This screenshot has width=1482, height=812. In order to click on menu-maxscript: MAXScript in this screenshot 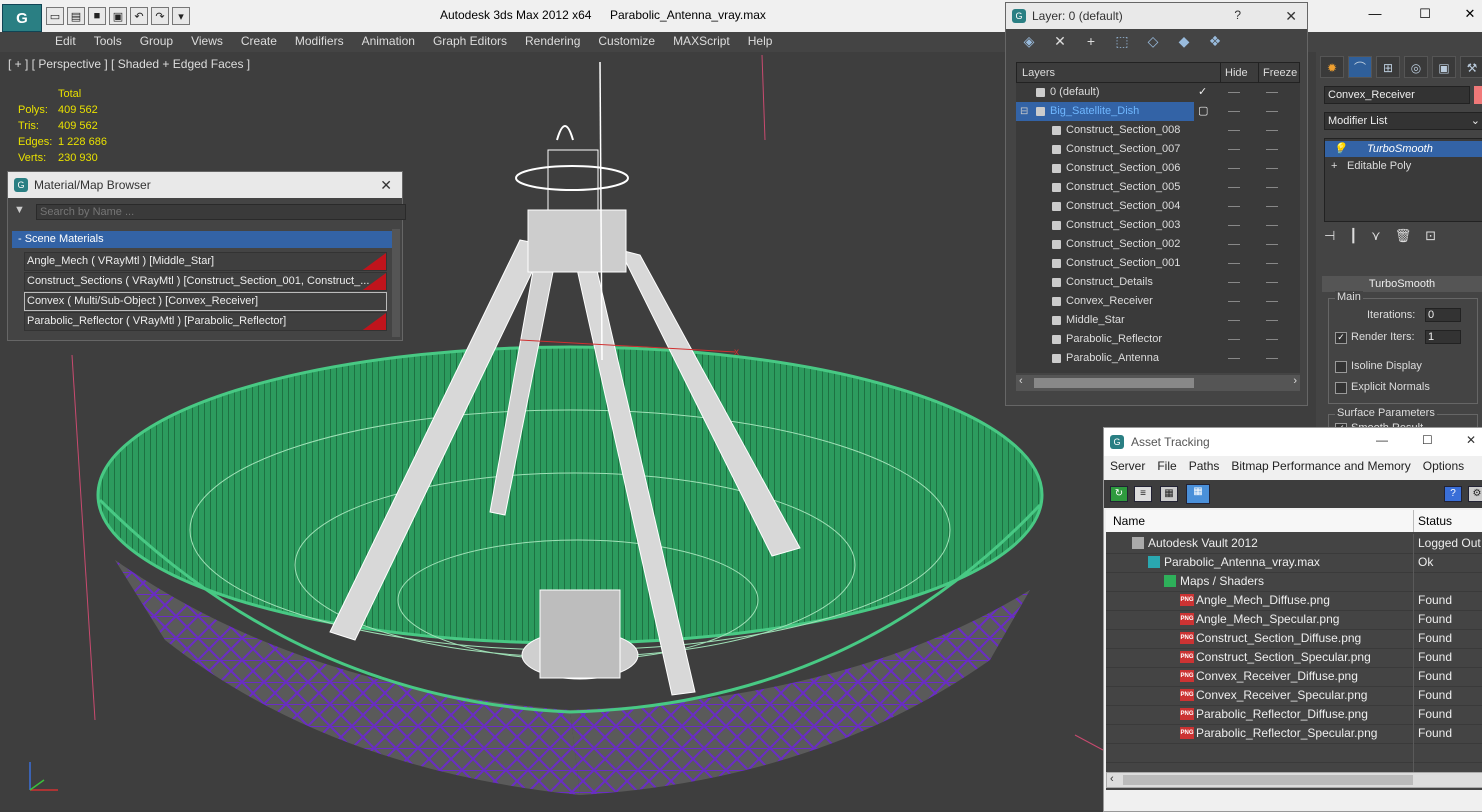, I will do `click(701, 42)`.